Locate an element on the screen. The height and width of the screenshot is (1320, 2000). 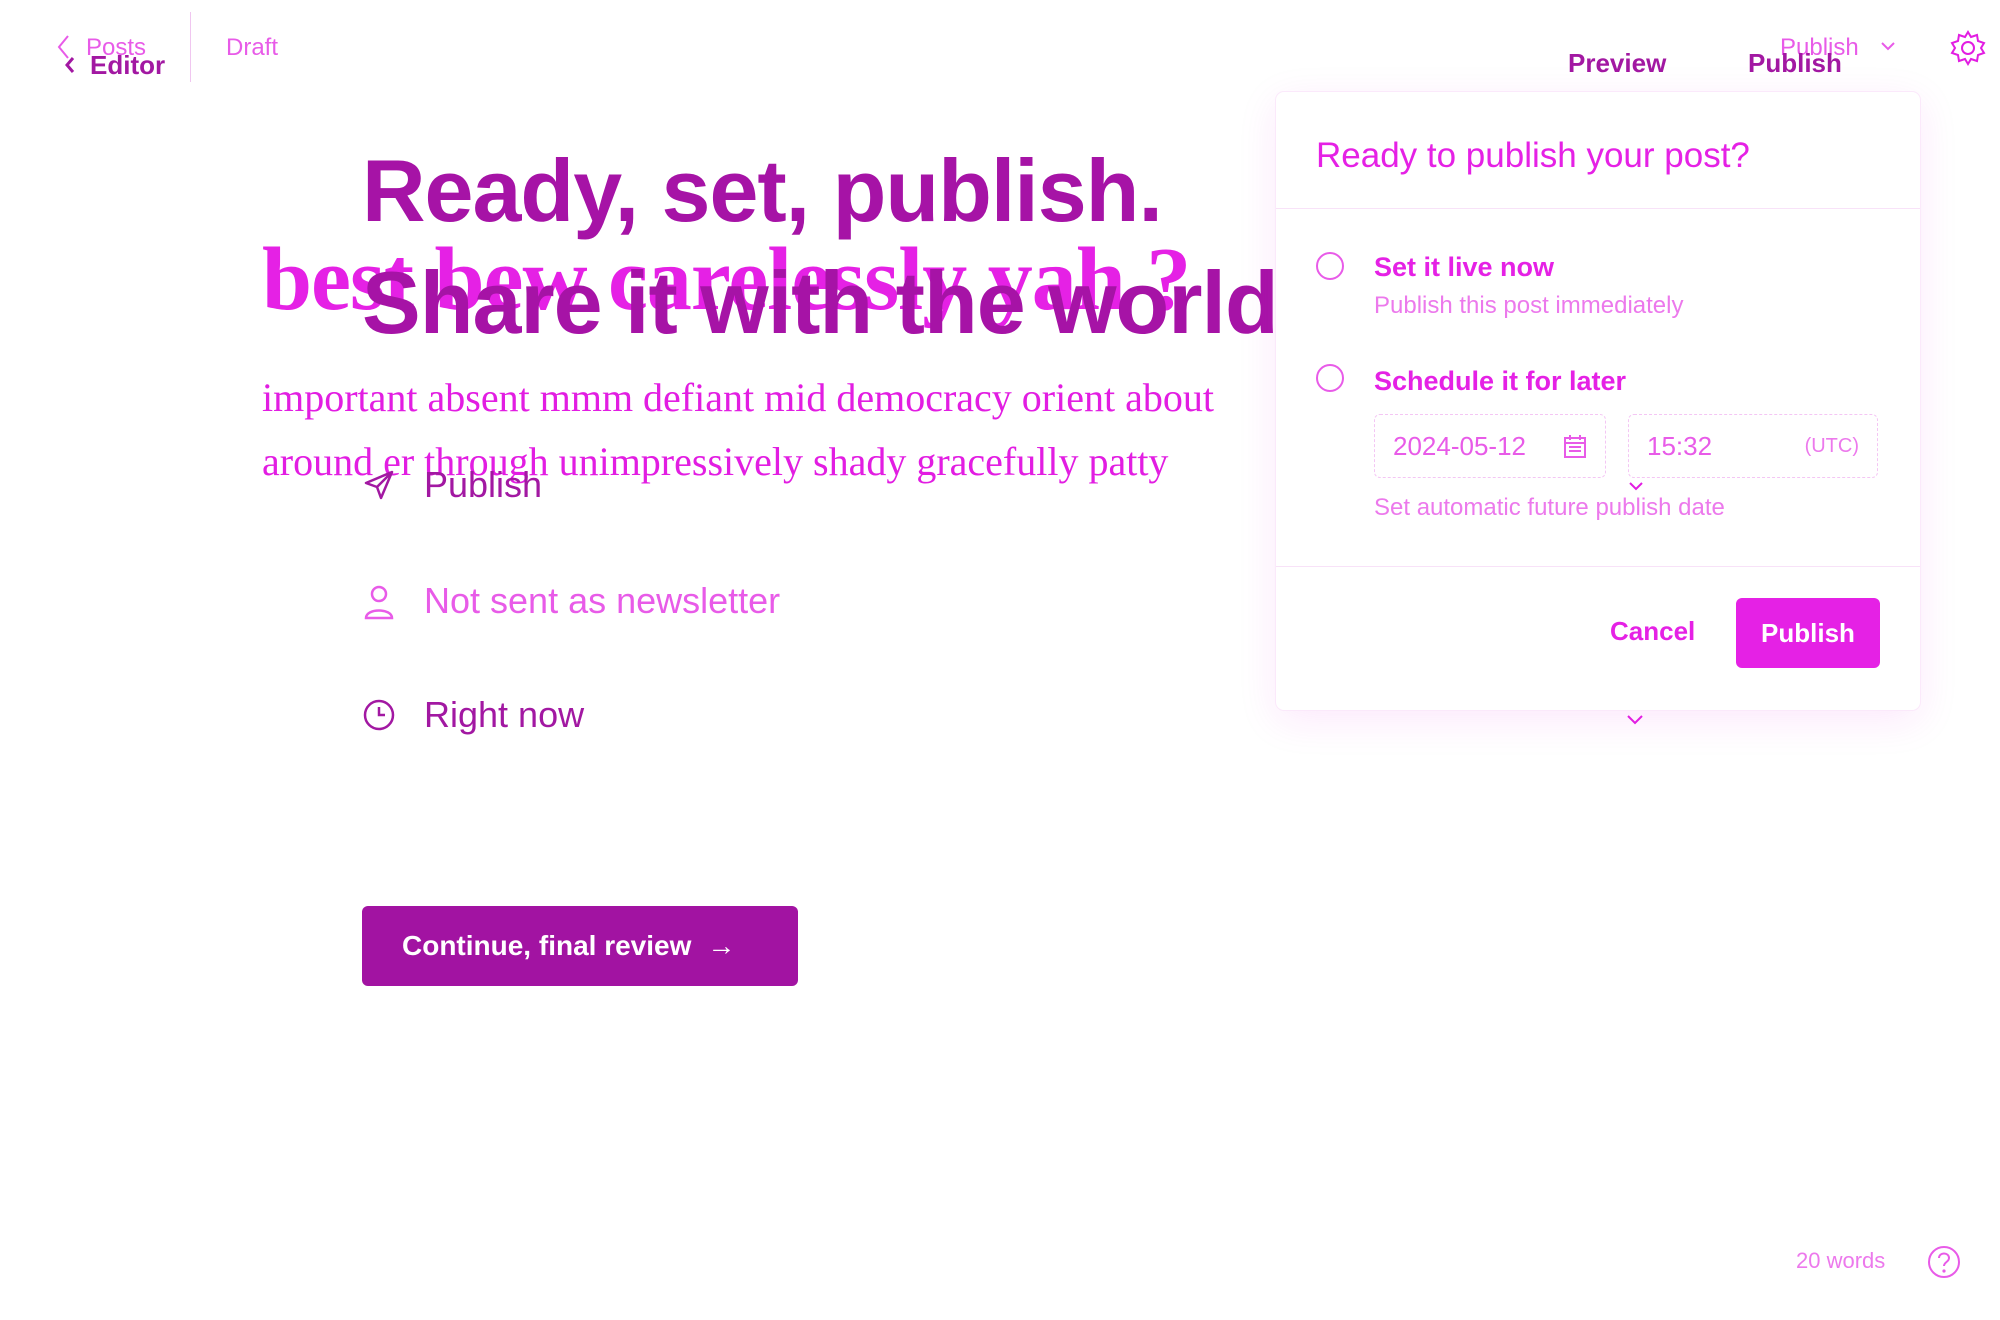
settings-gear-icon is located at coordinates (1968, 48).